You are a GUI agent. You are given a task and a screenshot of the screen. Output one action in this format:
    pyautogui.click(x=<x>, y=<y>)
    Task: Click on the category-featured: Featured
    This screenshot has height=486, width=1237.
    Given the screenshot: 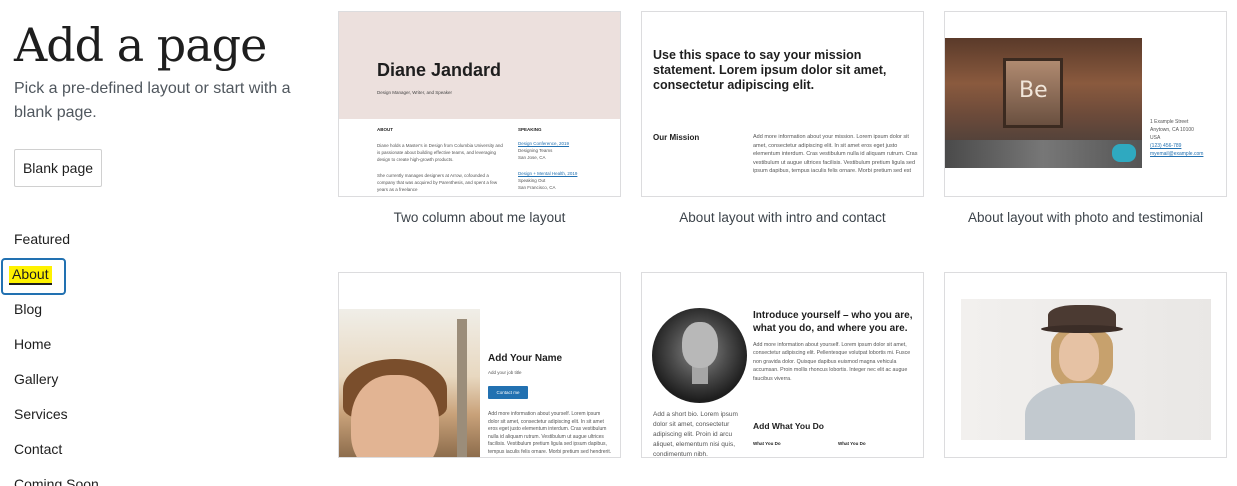 What is the action you would take?
    pyautogui.click(x=49, y=239)
    